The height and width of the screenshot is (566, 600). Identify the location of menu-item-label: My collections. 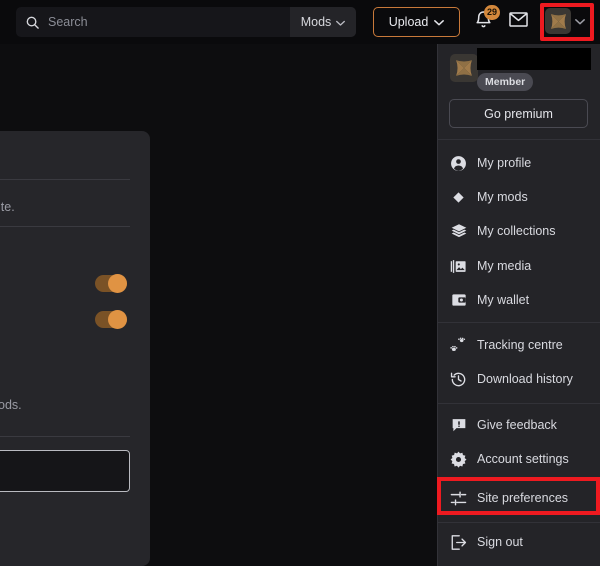
(516, 231).